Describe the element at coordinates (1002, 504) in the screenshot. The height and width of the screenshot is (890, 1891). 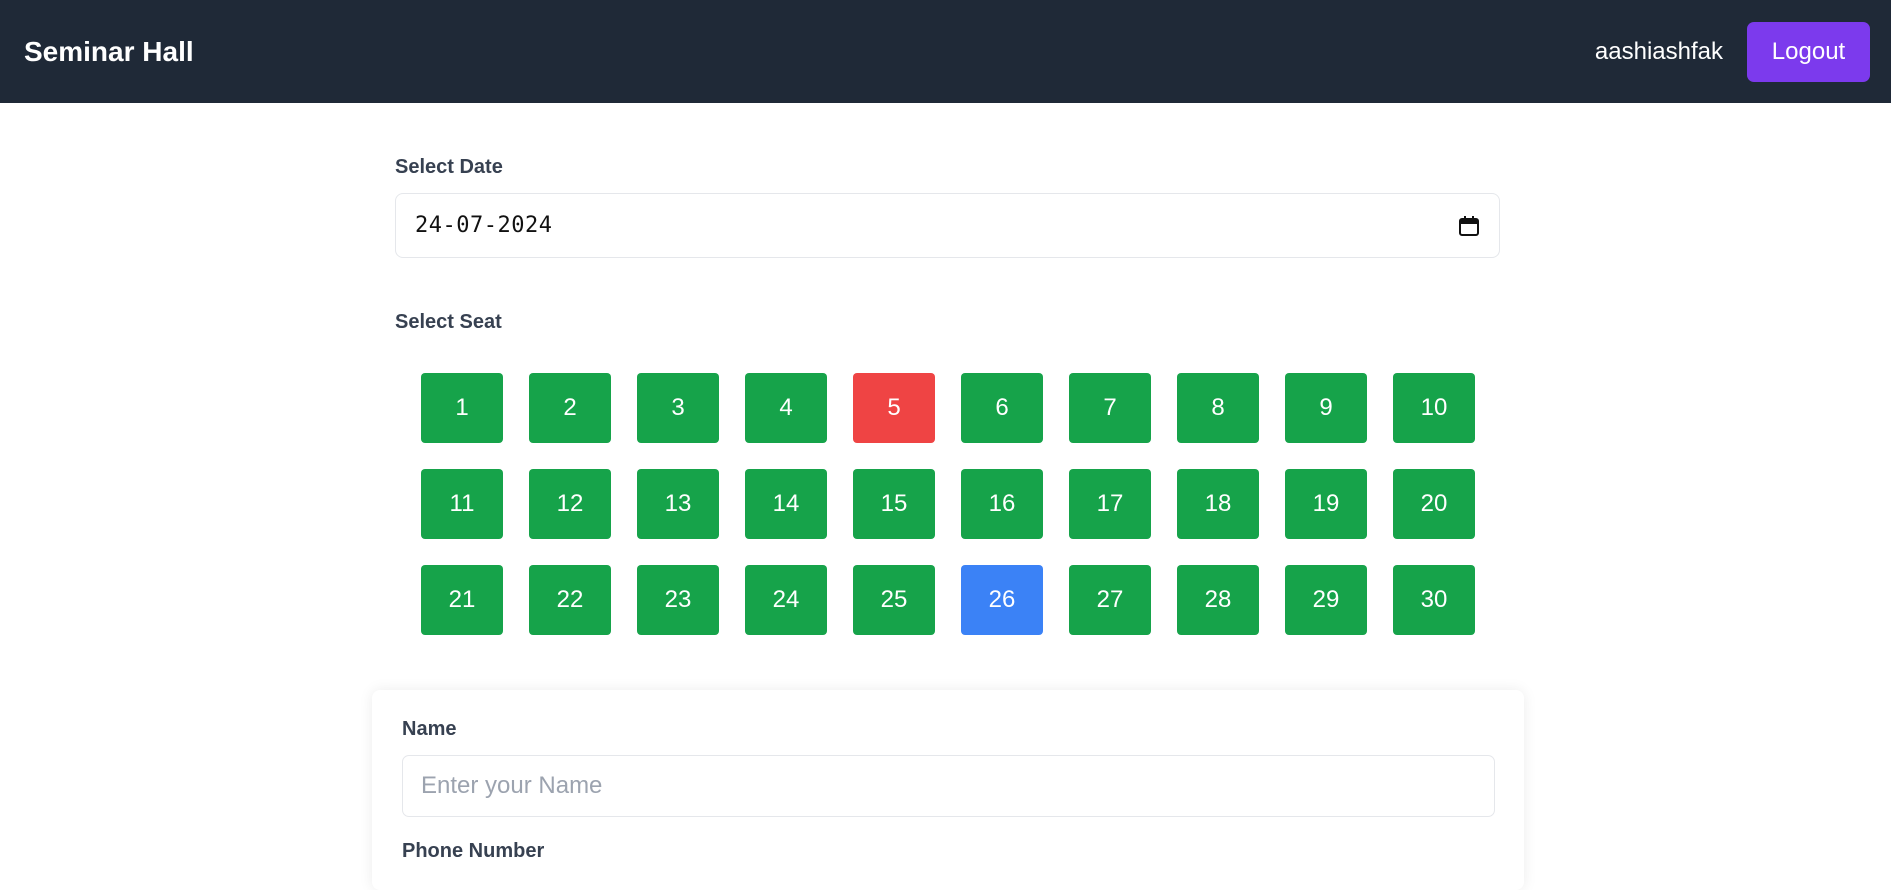
I see `seat-16-button: 16` at that location.